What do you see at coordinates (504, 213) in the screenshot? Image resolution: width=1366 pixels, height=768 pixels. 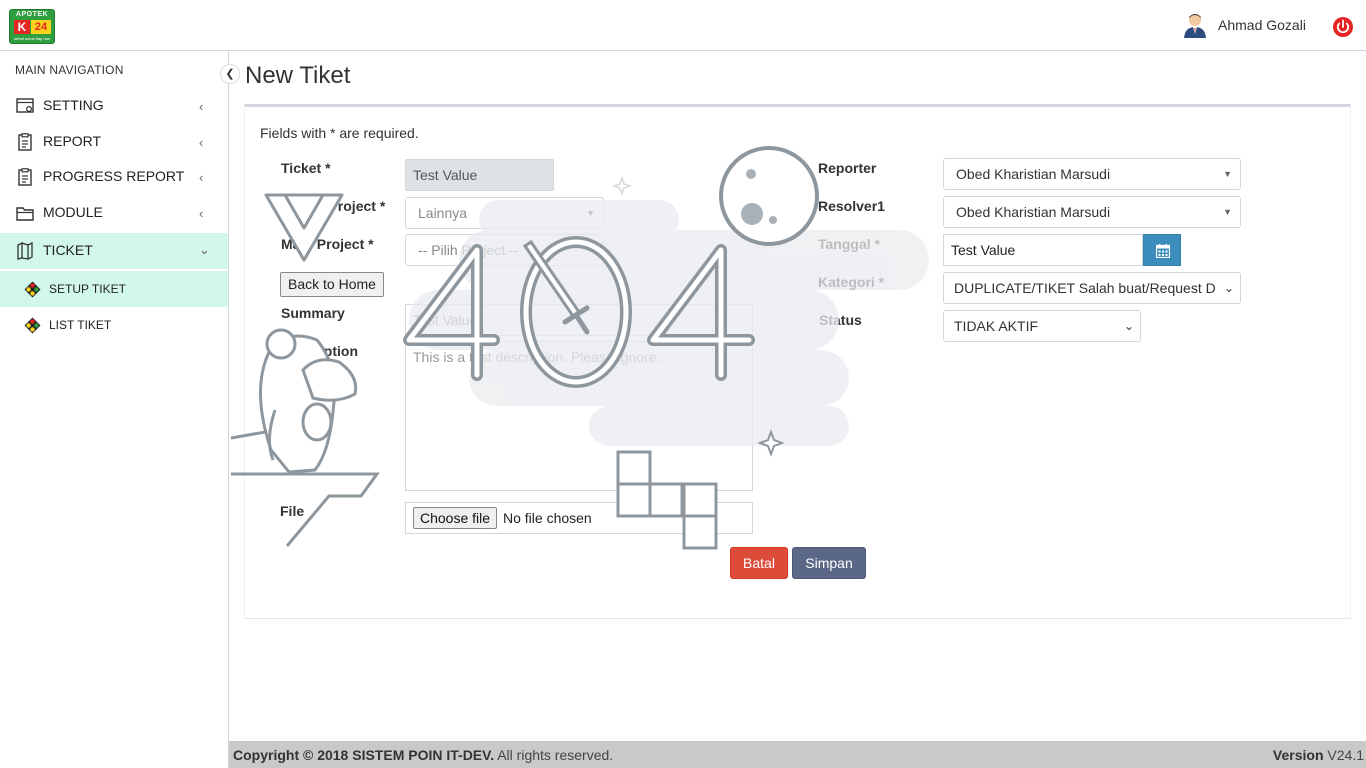 I see `parent-project-select: Lainnya ▼` at bounding box center [504, 213].